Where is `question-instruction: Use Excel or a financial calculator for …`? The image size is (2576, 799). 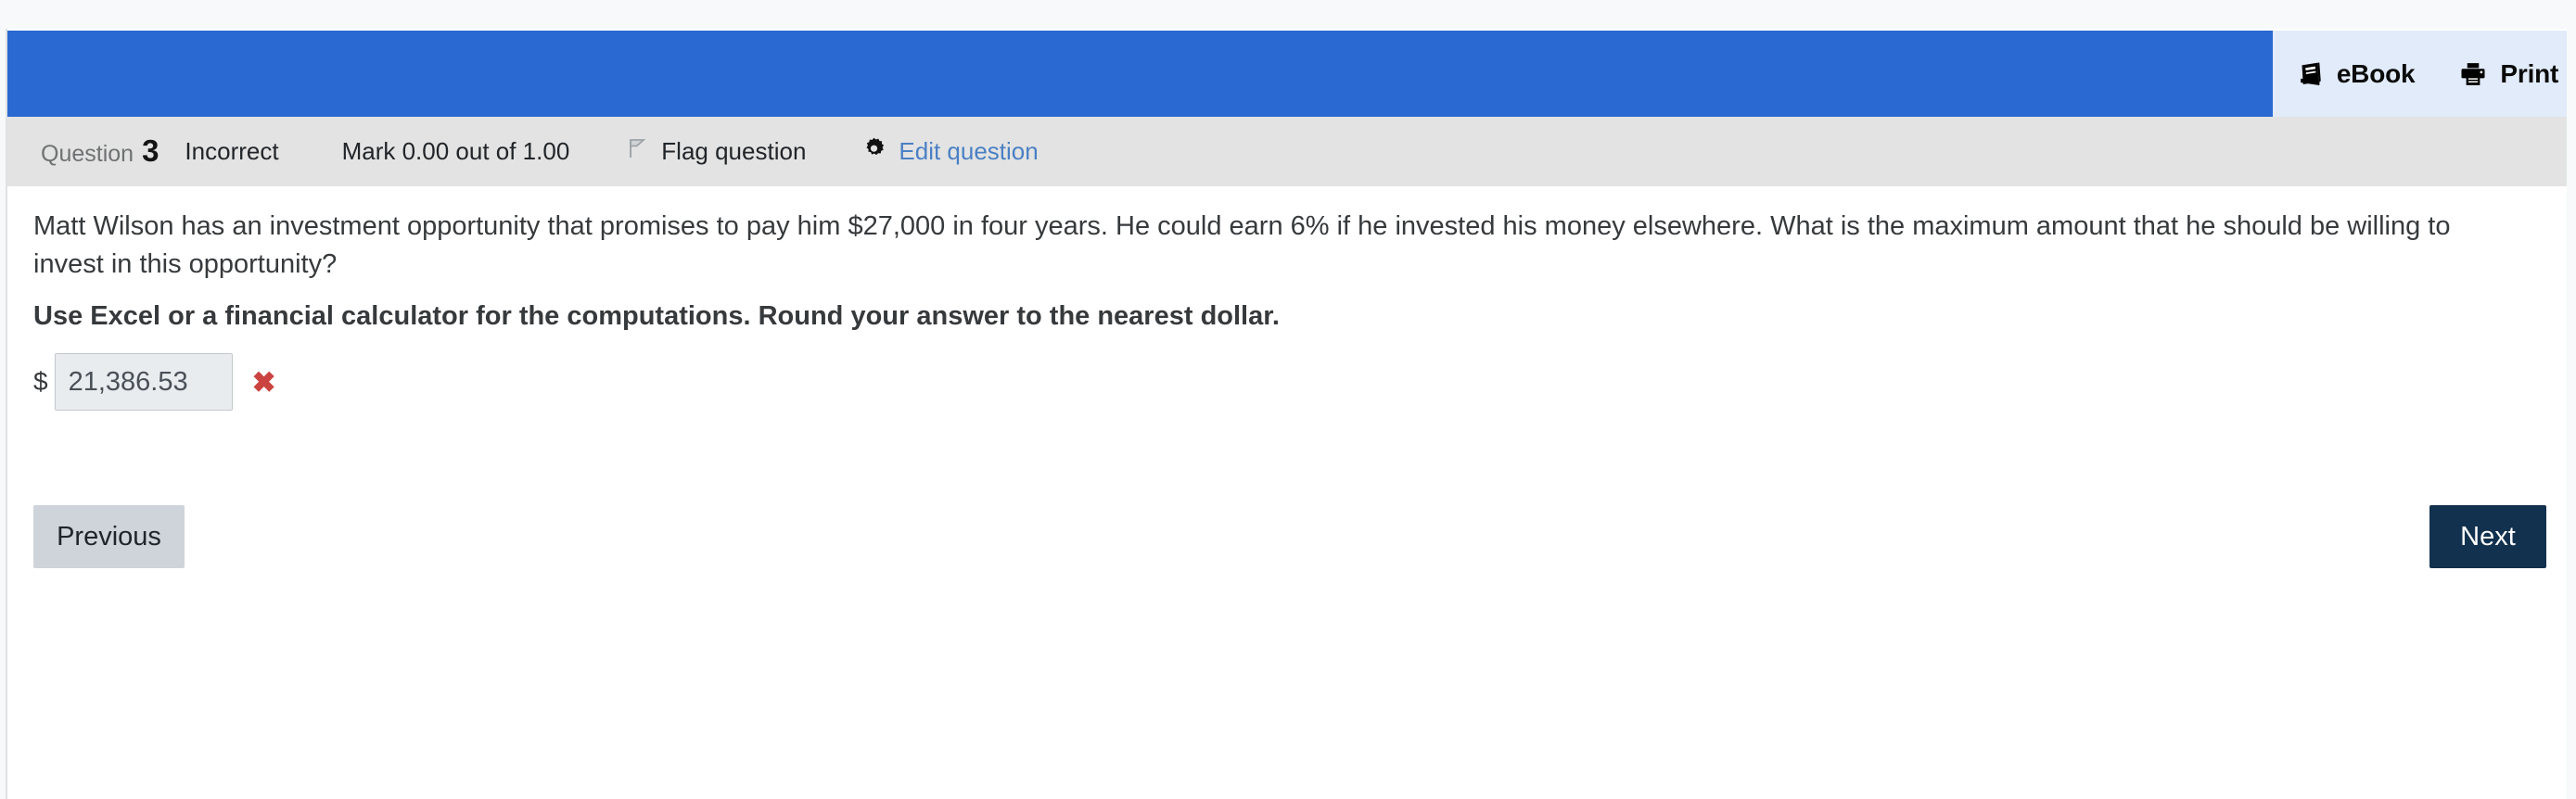 question-instruction: Use Excel or a financial calculator for … is located at coordinates (656, 316).